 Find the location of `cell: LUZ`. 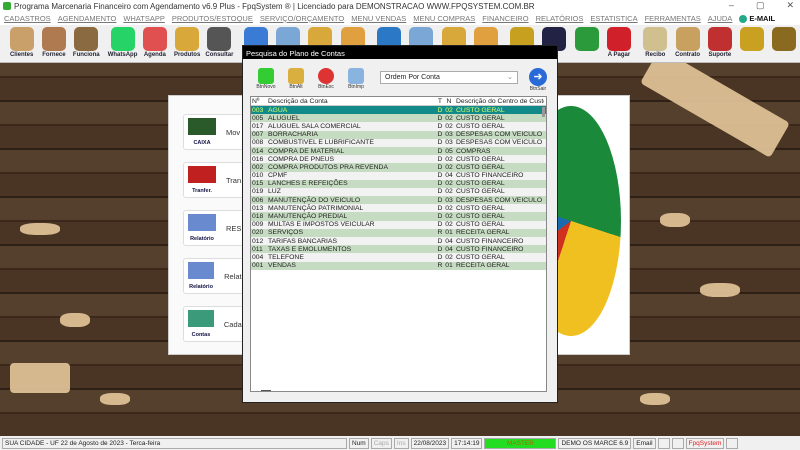

cell: LUZ is located at coordinates (274, 192).